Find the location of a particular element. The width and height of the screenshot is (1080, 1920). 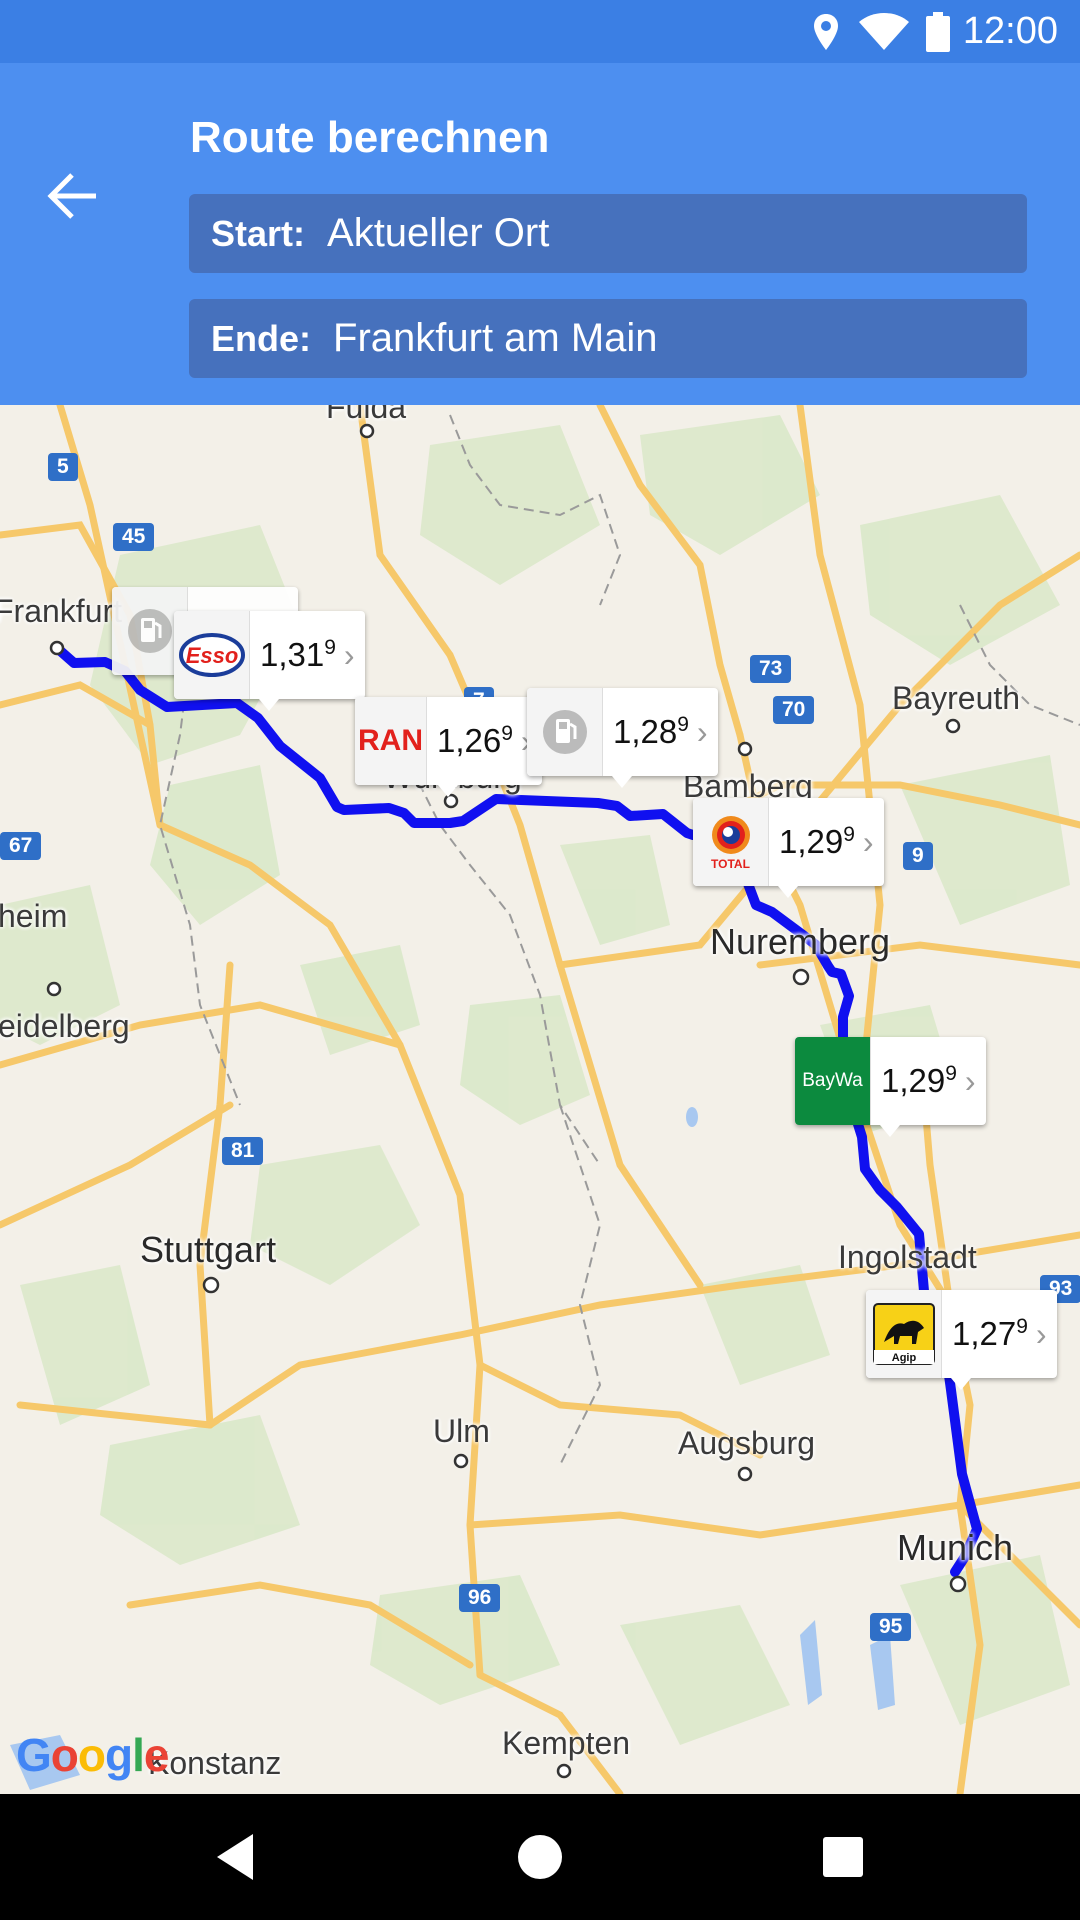

back-arrow-icon is located at coordinates (73, 196).